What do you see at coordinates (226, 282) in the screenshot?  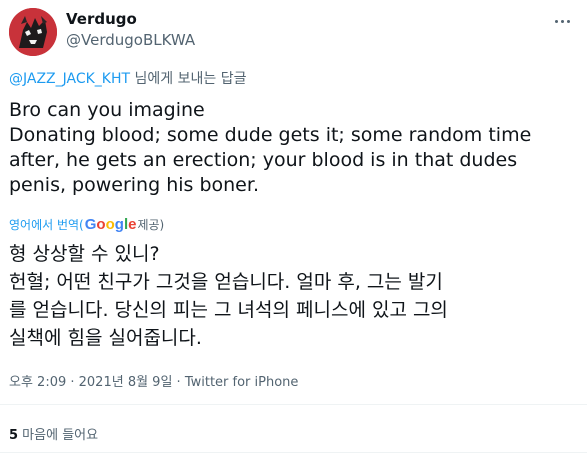 I see `translated-line: 헌혈; 어떤 친구가 그것을 얻습니다. 얼마 후, 그는 발기` at bounding box center [226, 282].